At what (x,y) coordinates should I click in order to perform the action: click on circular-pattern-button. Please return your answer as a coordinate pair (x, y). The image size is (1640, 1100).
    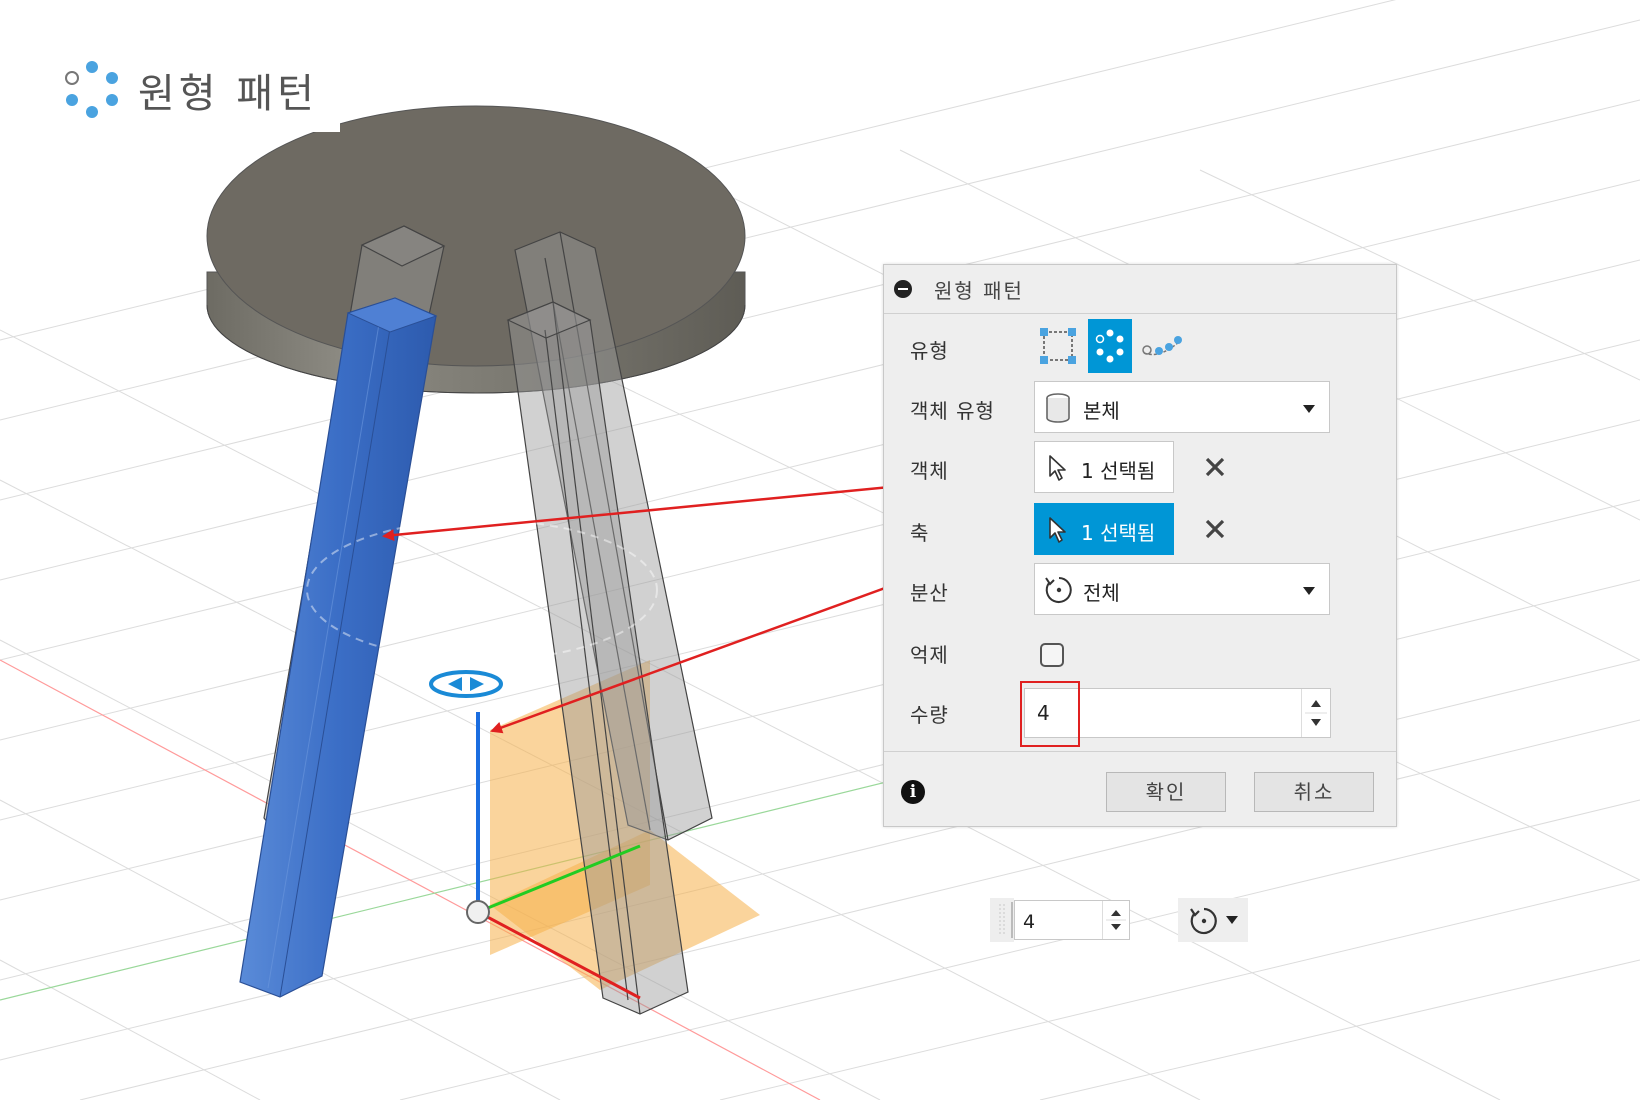
    Looking at the image, I should click on (1110, 346).